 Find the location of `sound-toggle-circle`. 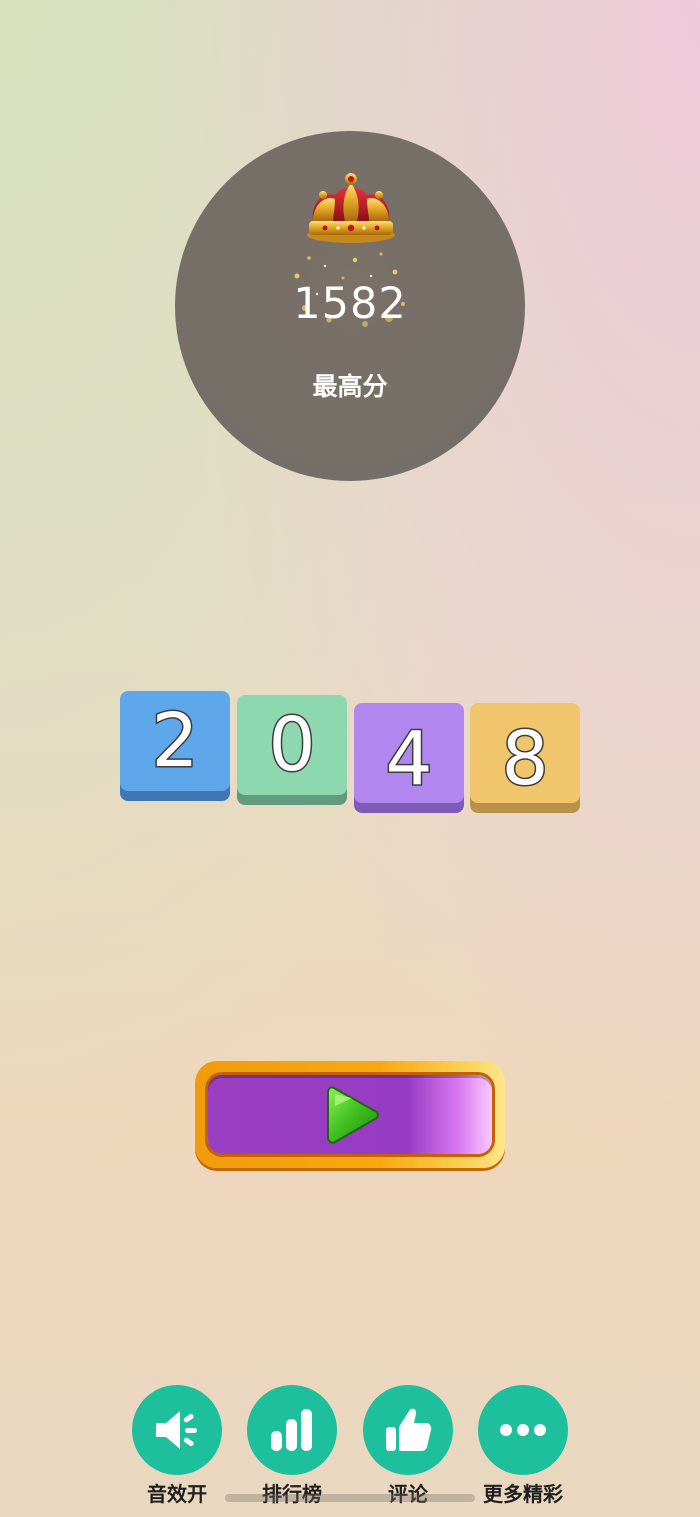

sound-toggle-circle is located at coordinates (177, 1430).